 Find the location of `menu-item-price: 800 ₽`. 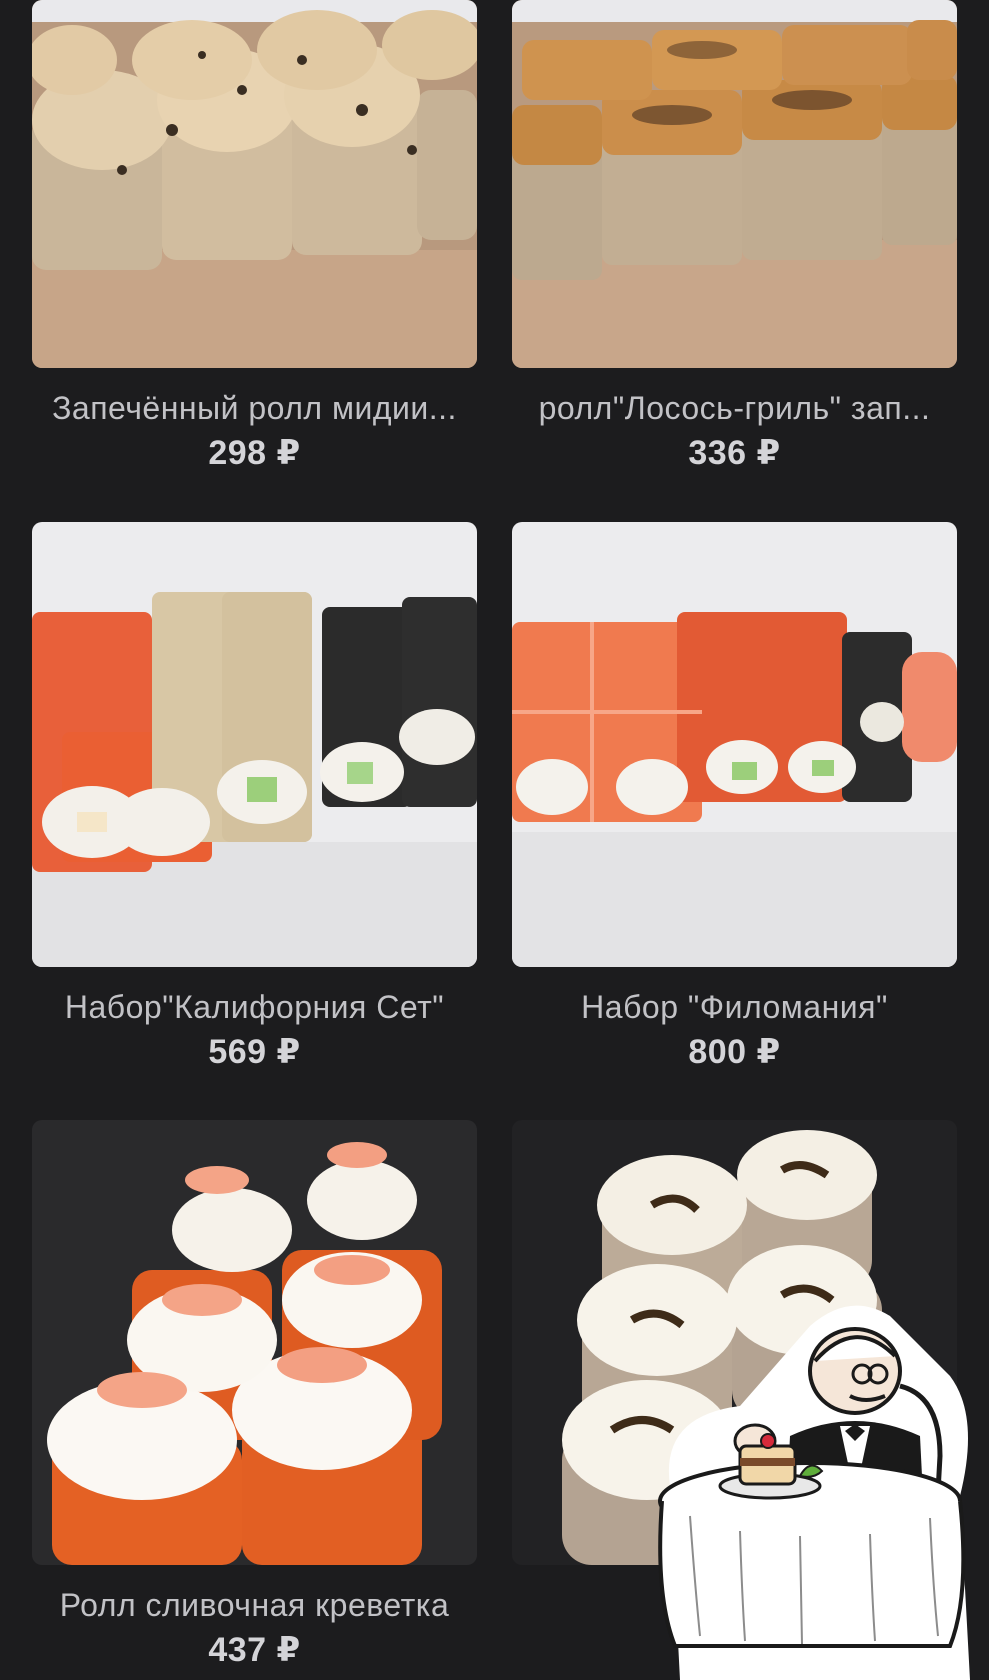

menu-item-price: 800 ₽ is located at coordinates (734, 1052).